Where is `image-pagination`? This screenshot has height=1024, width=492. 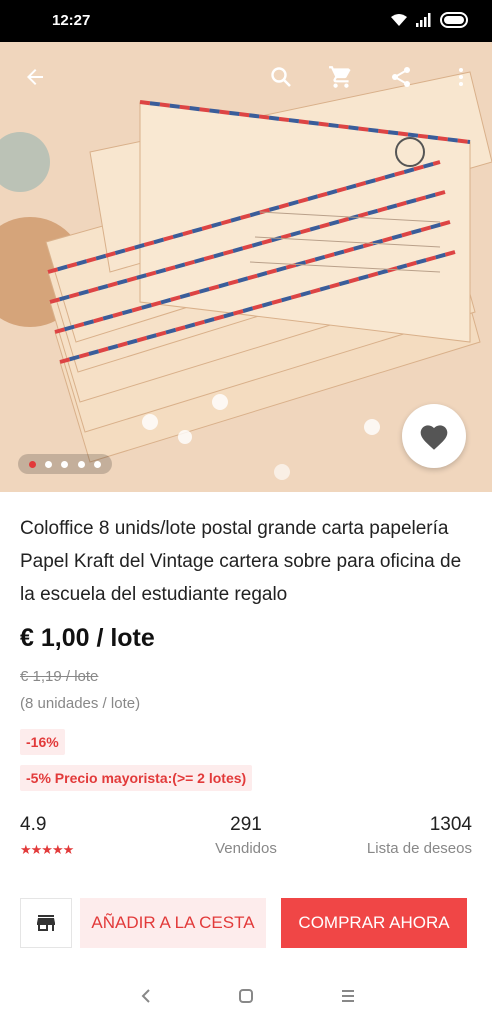 image-pagination is located at coordinates (65, 464).